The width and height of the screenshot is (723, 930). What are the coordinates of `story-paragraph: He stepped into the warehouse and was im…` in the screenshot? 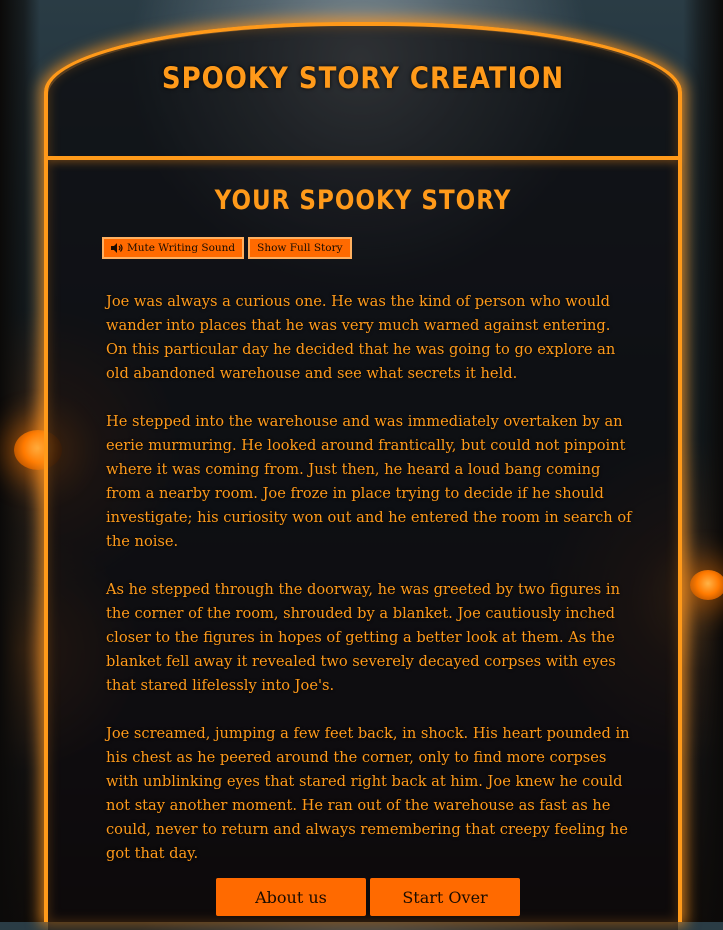 It's located at (369, 481).